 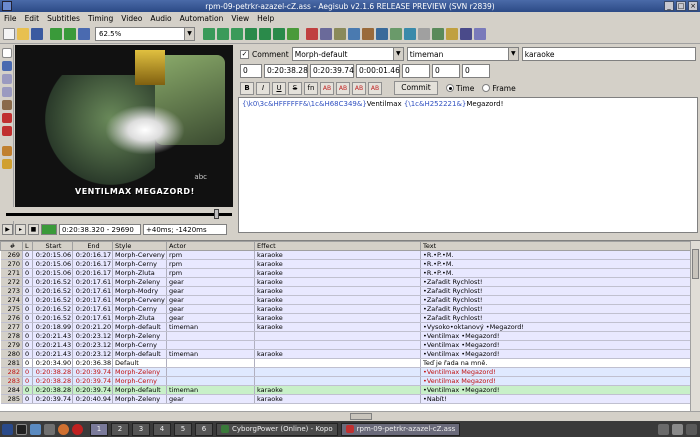 I want to click on desktop-3: 3, so click(x=141, y=429).